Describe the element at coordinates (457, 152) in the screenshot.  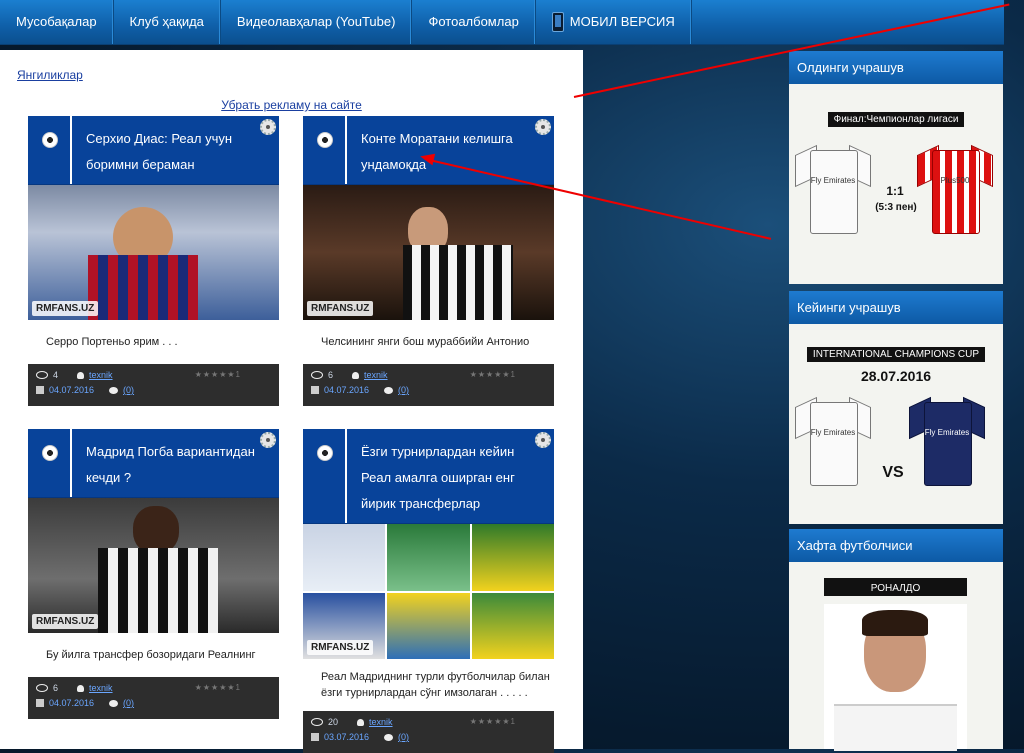
I see `card-title: Конте Моратани келишга ундамоқда` at that location.